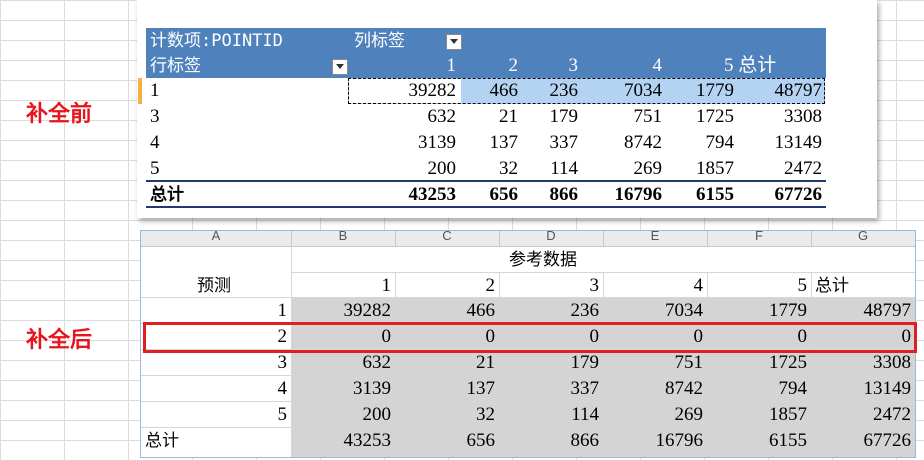  I want to click on pivot-cell: 32, so click(508, 168).